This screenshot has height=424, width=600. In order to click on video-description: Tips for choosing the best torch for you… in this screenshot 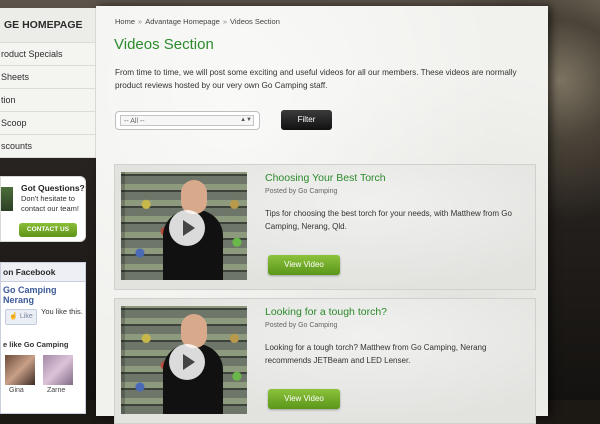, I will do `click(388, 220)`.